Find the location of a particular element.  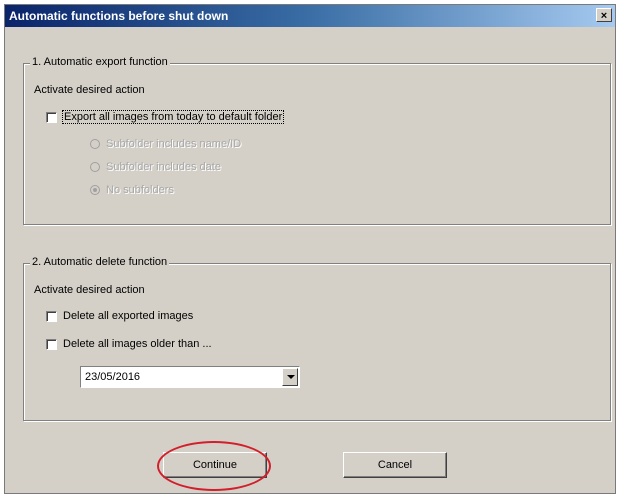

radio-subfolder-name-button is located at coordinates (95, 144).